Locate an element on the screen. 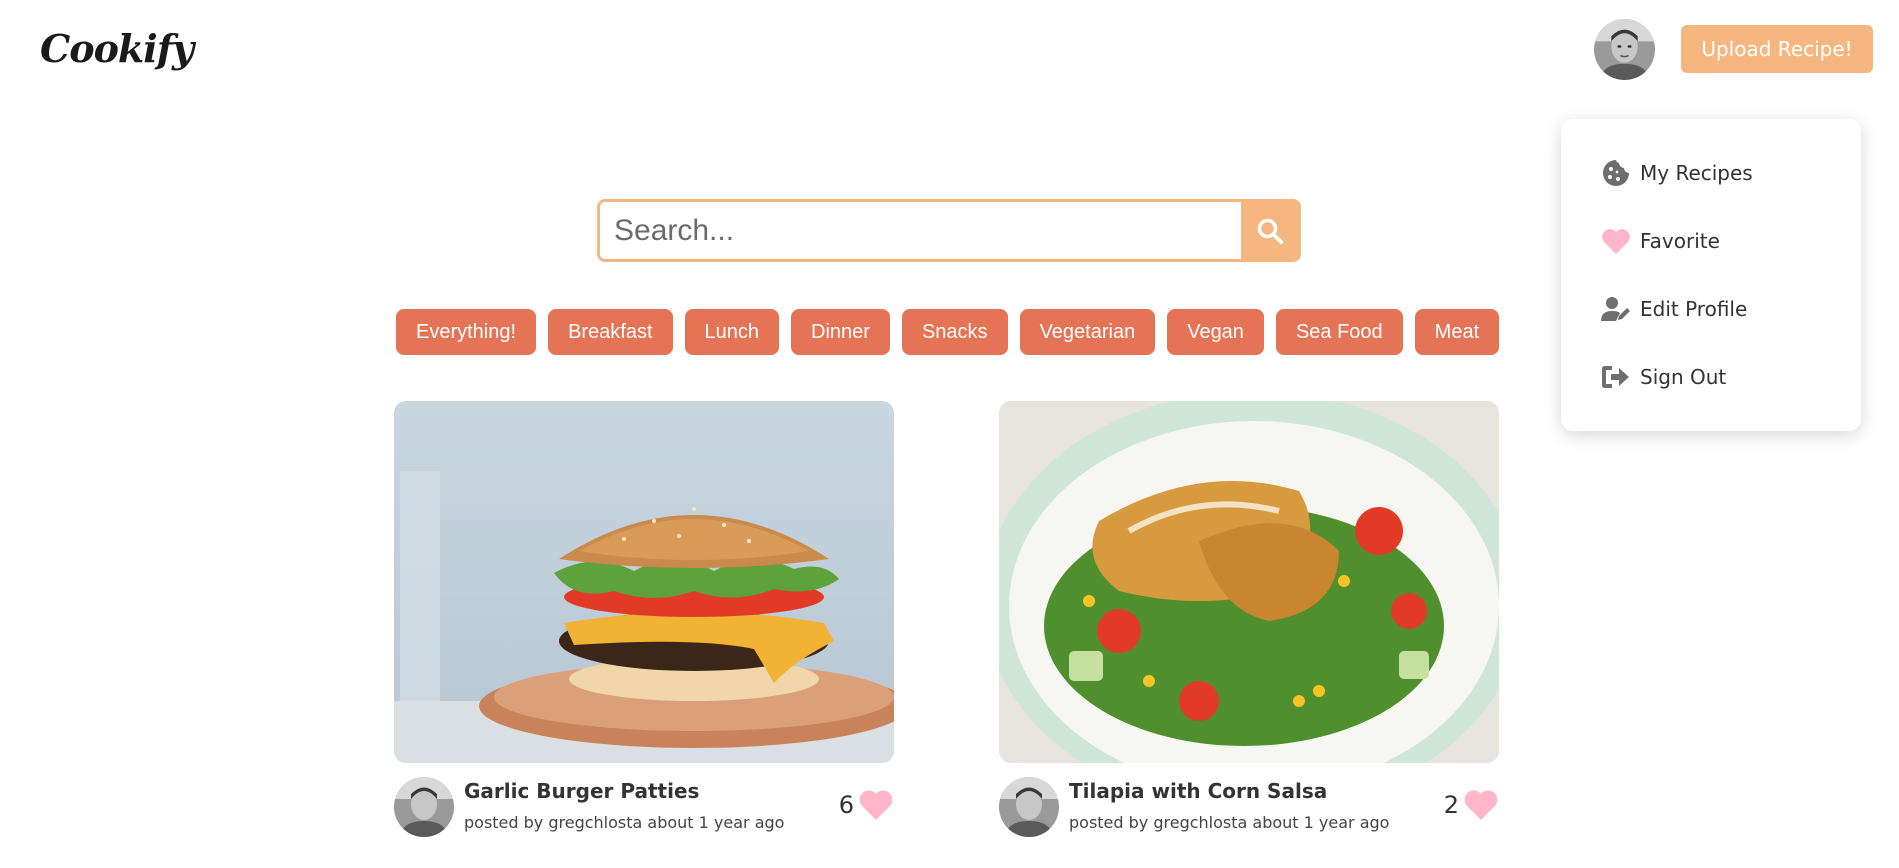 The height and width of the screenshot is (868, 1899). sign-out-icon is located at coordinates (1616, 377).